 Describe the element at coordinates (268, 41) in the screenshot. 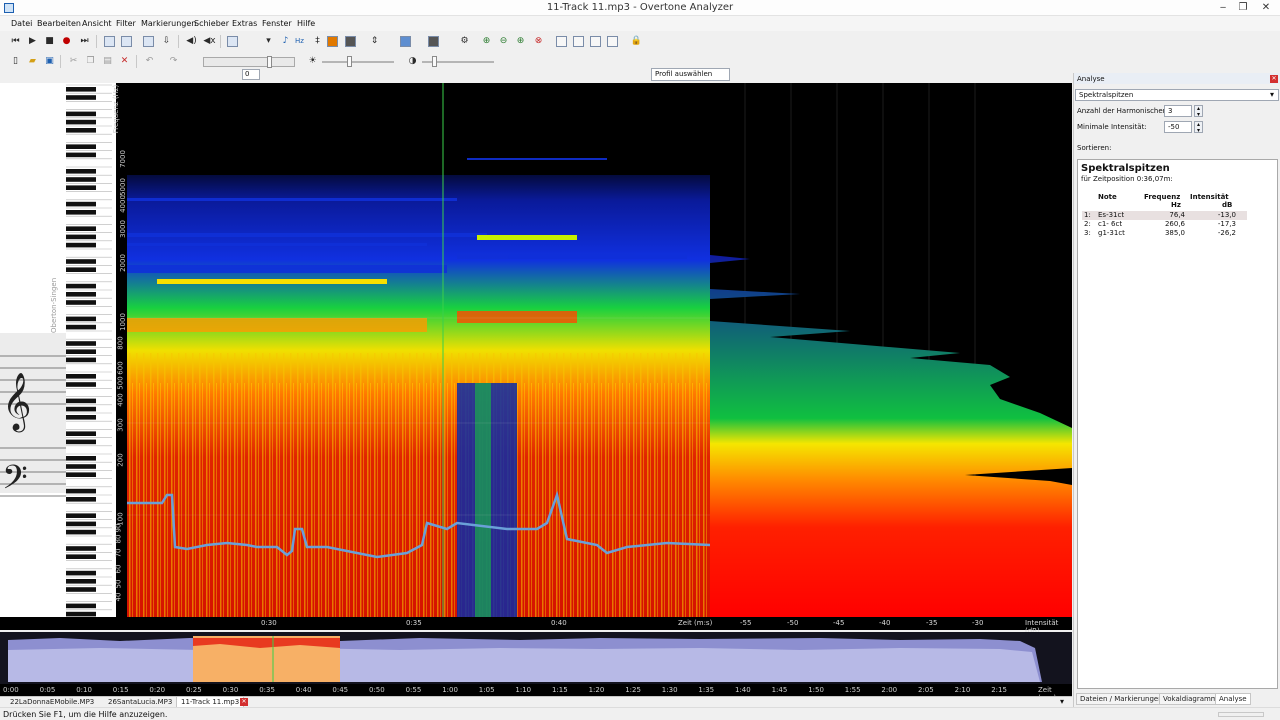

I see `chevron-down-icon: ▾` at that location.